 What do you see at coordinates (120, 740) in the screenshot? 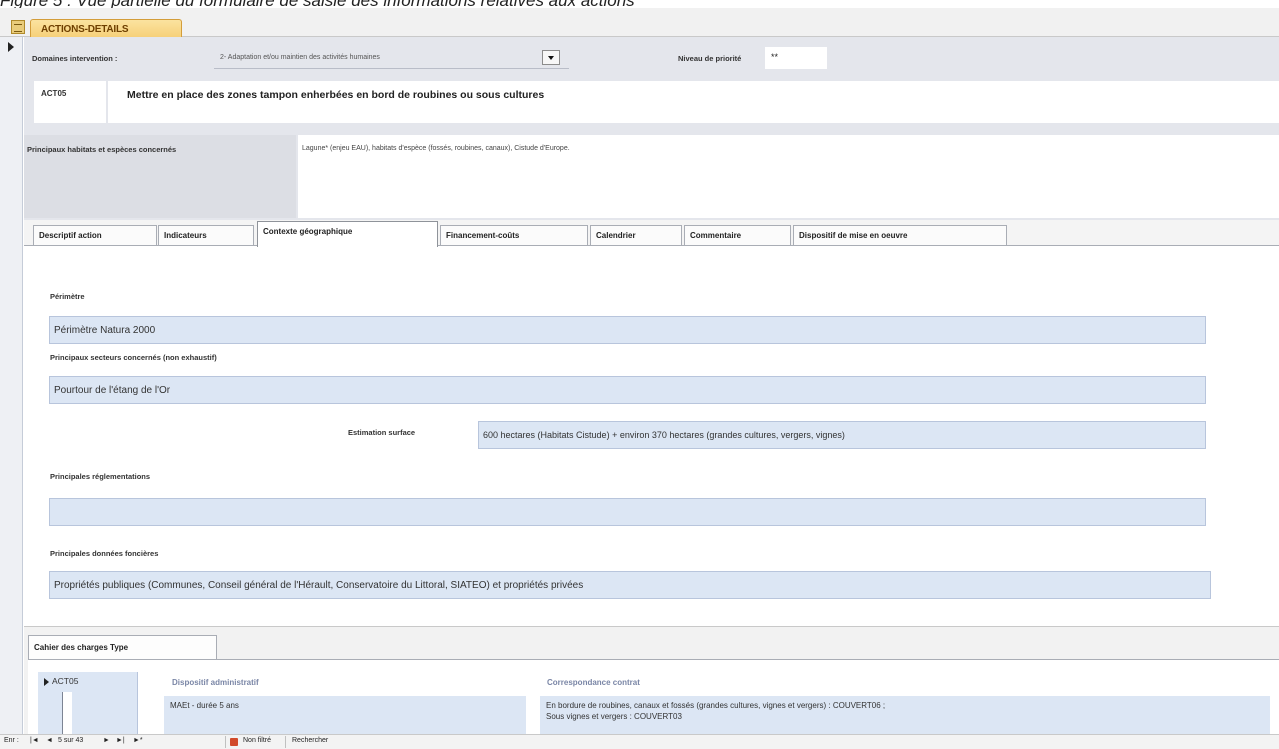
I see `last-record-button: ►|` at bounding box center [120, 740].